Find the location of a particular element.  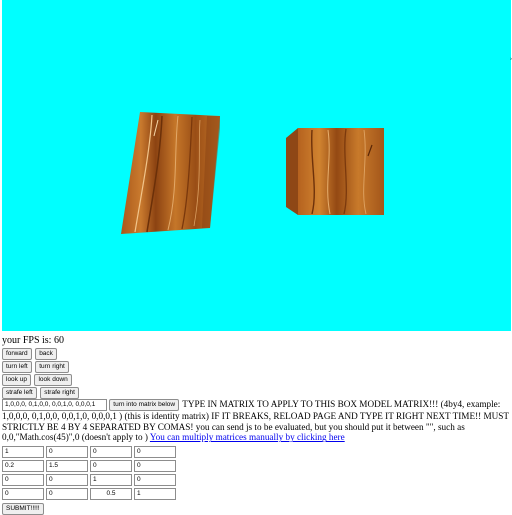

matrix-cell: 1.5 is located at coordinates (67, 466).